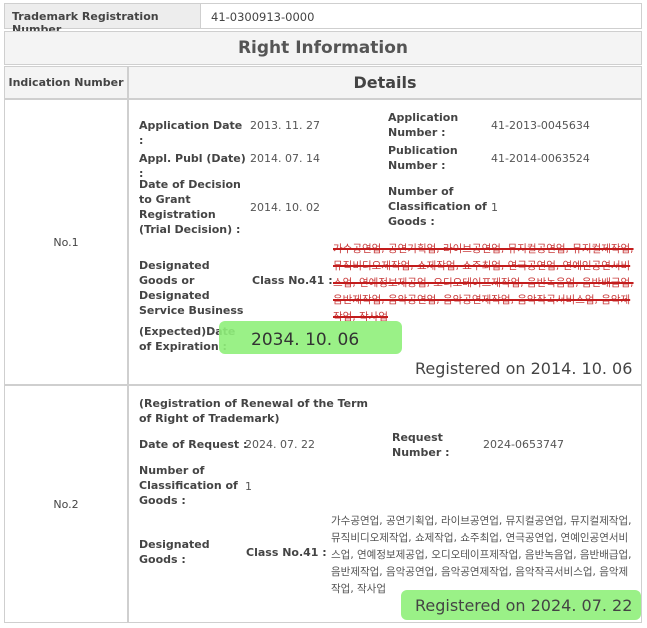  What do you see at coordinates (285, 207) in the screenshot?
I see `grant-decision-value: 2014. 10. 02` at bounding box center [285, 207].